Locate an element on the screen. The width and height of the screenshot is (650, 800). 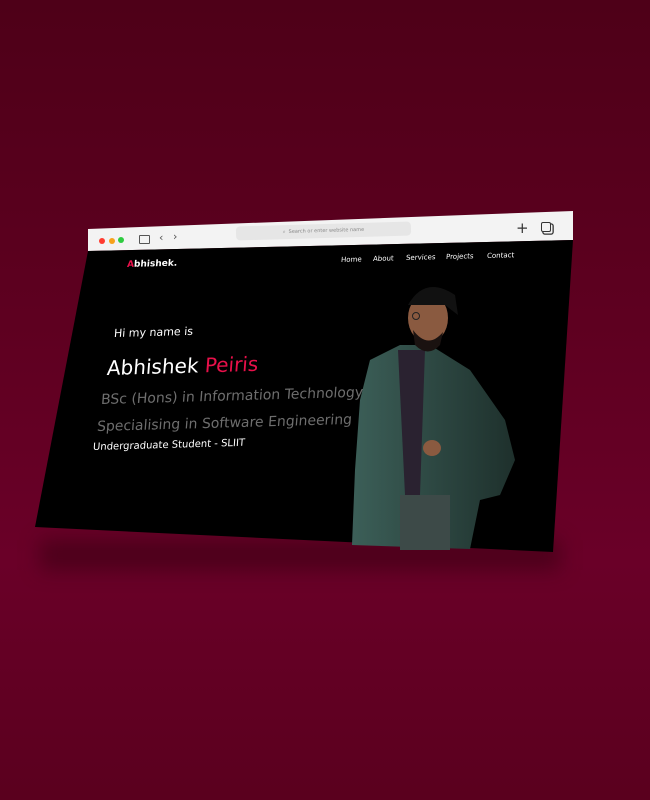
greeting: Hi my name is is located at coordinates (153, 332).